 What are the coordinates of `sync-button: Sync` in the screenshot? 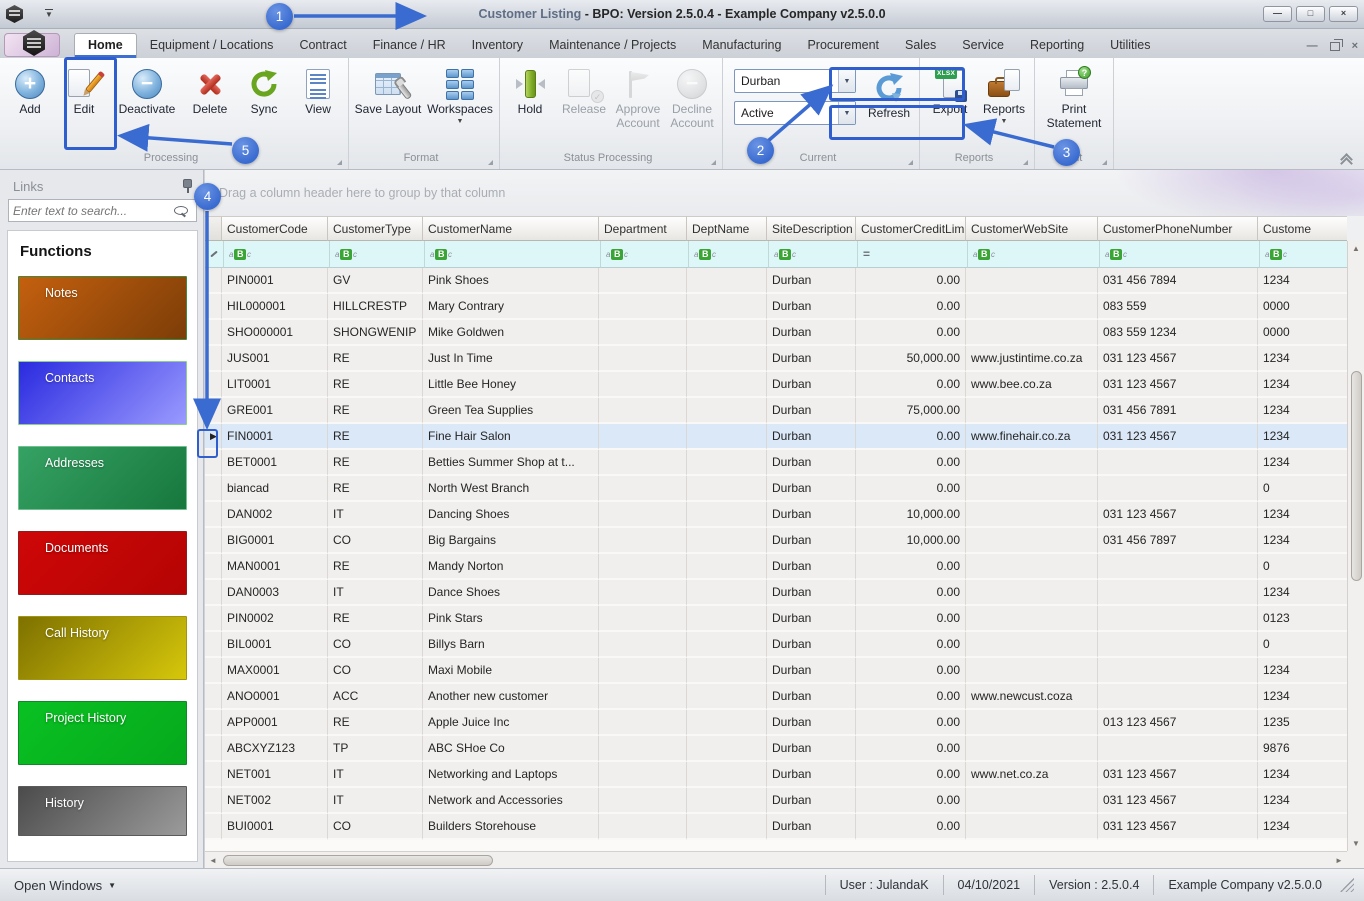 It's located at (264, 89).